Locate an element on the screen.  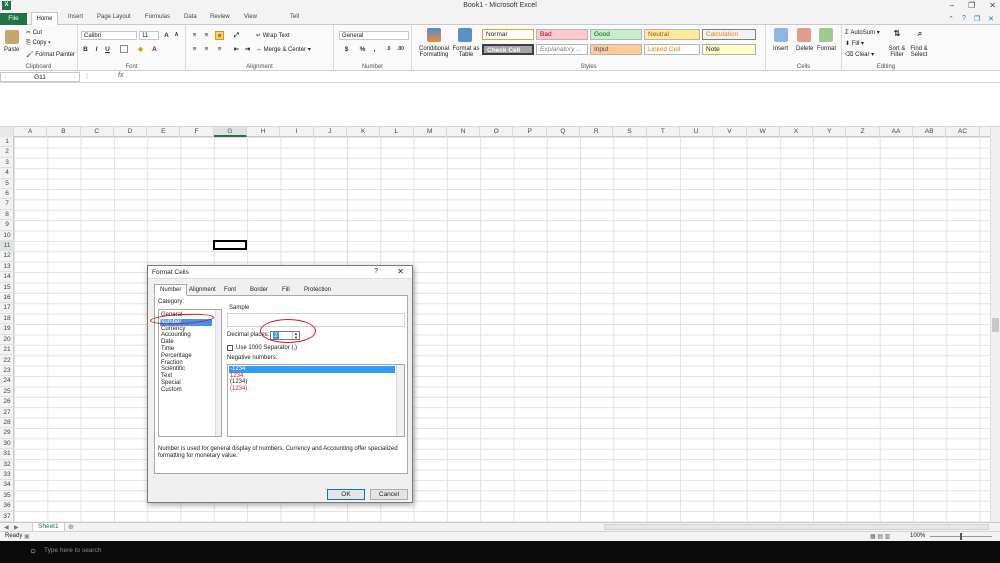
clear-button: ⌫ Clear ▾ is located at coordinates (859, 54).